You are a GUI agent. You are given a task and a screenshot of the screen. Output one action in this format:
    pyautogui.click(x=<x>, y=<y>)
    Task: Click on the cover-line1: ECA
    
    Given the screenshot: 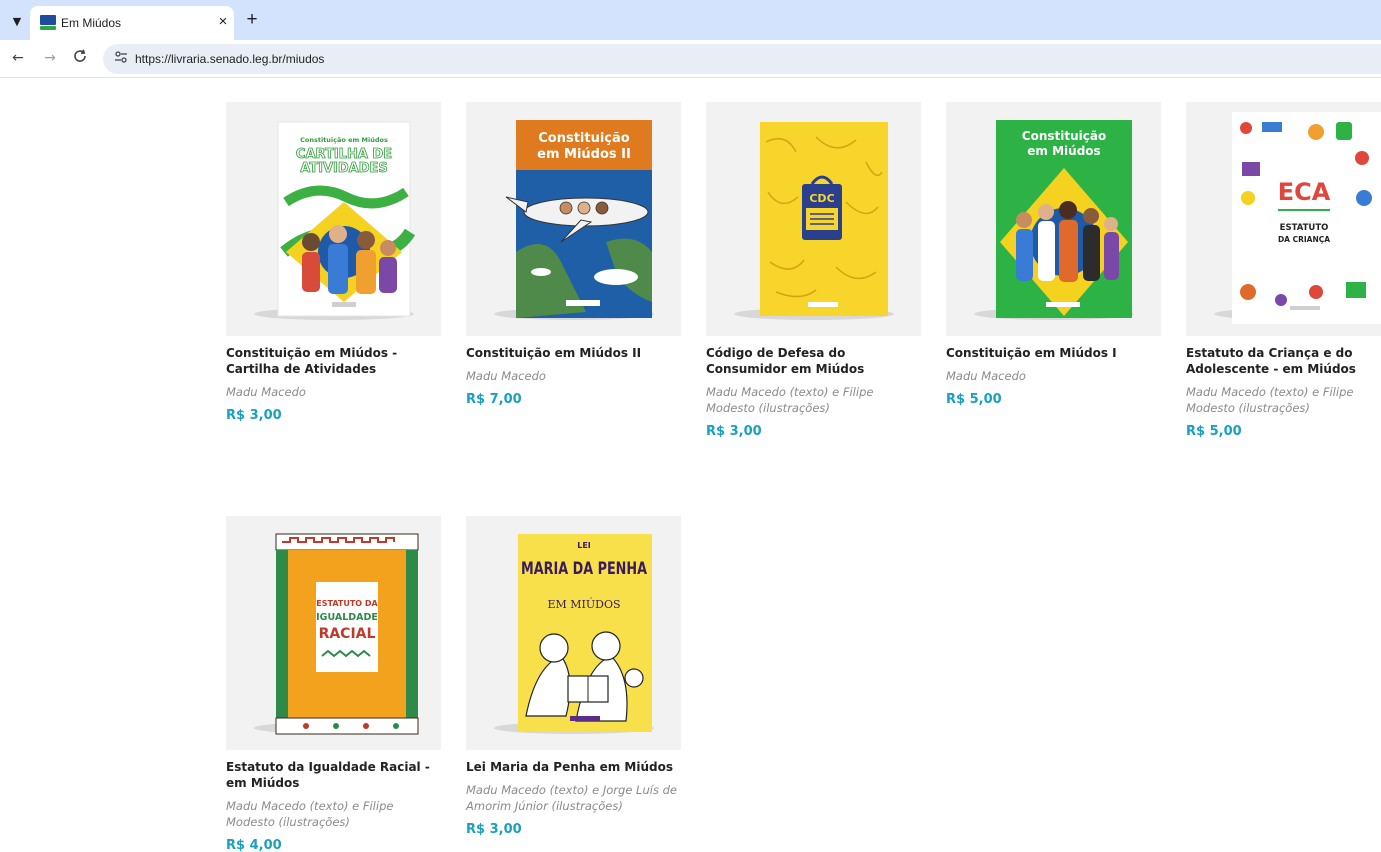 What is the action you would take?
    pyautogui.click(x=1304, y=192)
    